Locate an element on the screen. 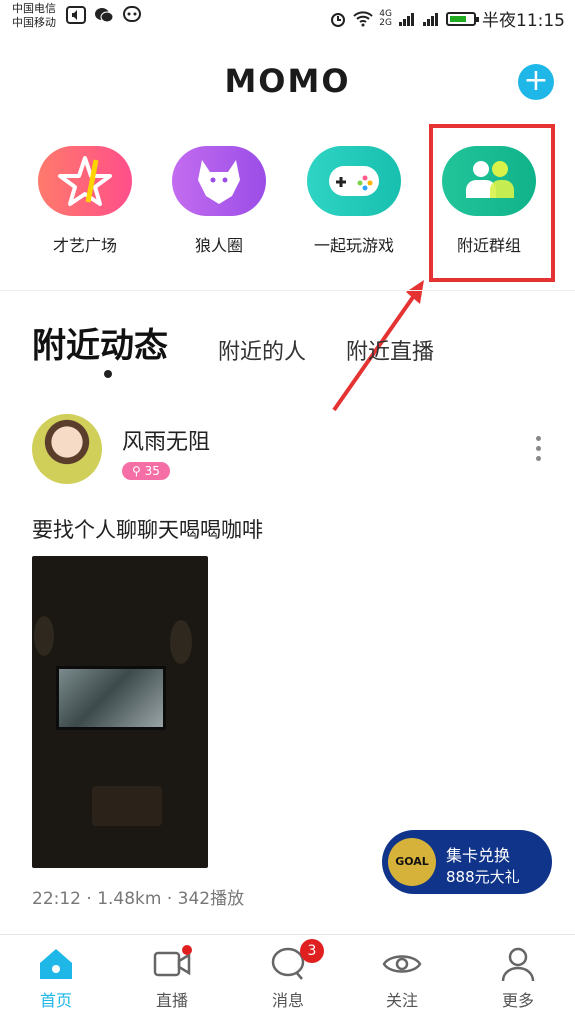  status-right: 4G 2G 半夜11:15 is located at coordinates (447, 18).